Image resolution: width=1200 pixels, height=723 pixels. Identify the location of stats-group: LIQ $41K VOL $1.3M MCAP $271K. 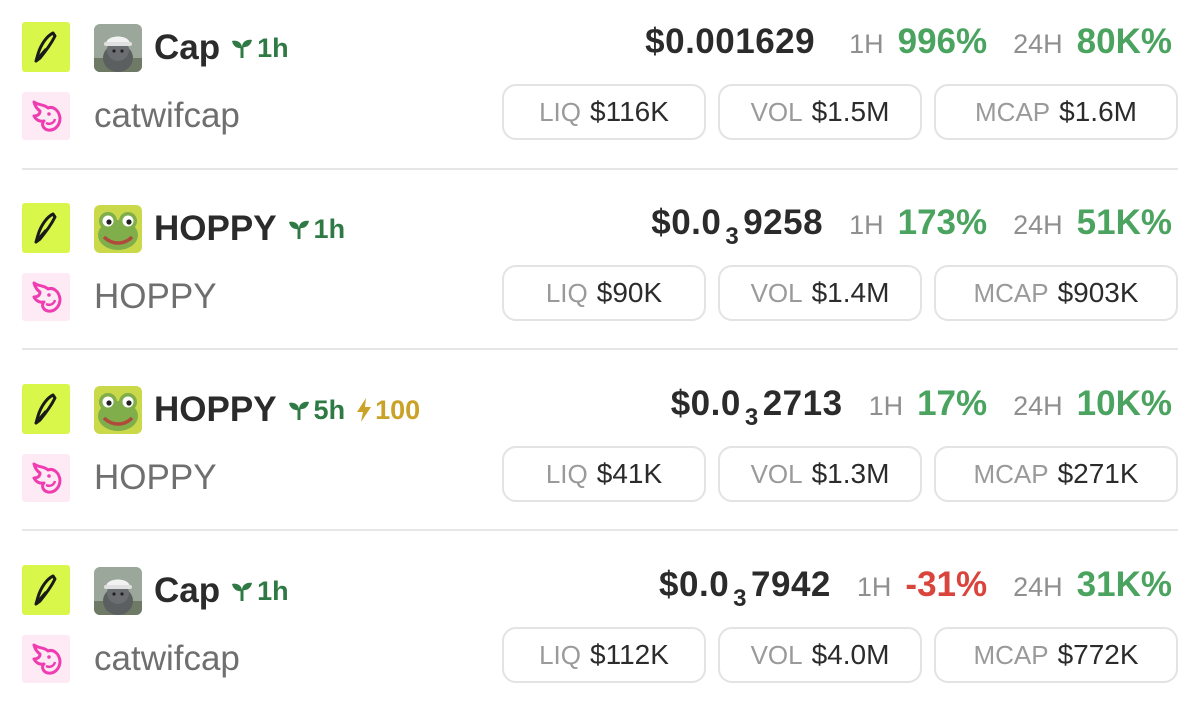
(840, 474).